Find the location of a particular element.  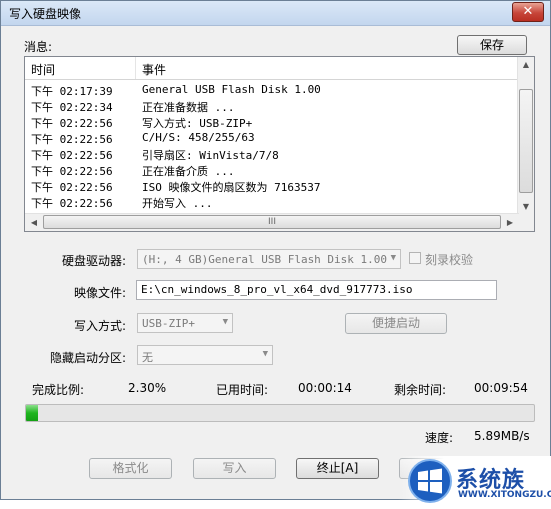

log-event: C/H/S: 458/255/63 is located at coordinates (198, 137).